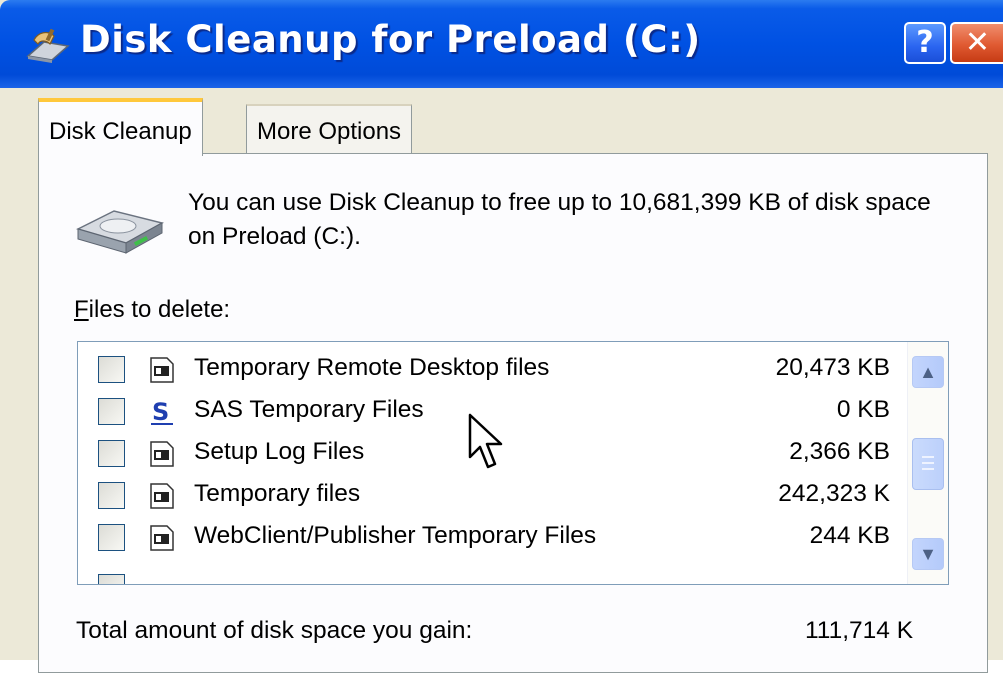 The image size is (1003, 673). What do you see at coordinates (839, 451) in the screenshot?
I see `file-size: 2,366 KB` at bounding box center [839, 451].